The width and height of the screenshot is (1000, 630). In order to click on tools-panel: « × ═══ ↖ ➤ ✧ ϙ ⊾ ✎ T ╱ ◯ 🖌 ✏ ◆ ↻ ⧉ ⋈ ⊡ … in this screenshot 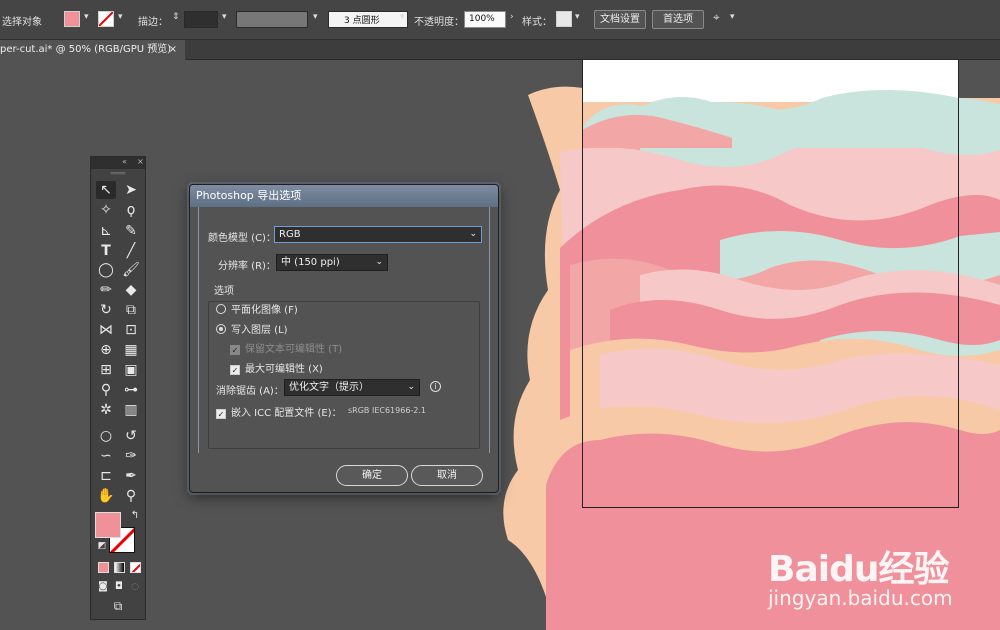, I will do `click(118, 388)`.